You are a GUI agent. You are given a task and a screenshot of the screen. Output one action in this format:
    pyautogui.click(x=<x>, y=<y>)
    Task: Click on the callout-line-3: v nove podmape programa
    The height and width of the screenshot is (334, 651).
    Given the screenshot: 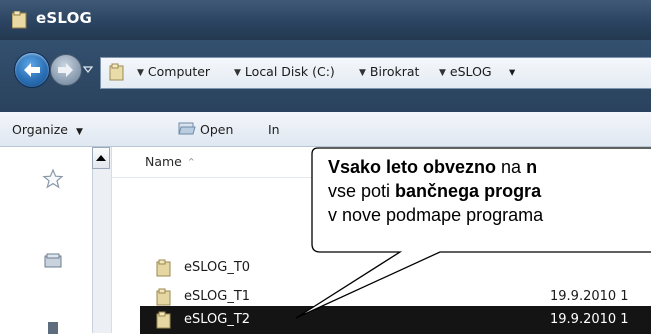 What is the action you would take?
    pyautogui.click(x=436, y=215)
    